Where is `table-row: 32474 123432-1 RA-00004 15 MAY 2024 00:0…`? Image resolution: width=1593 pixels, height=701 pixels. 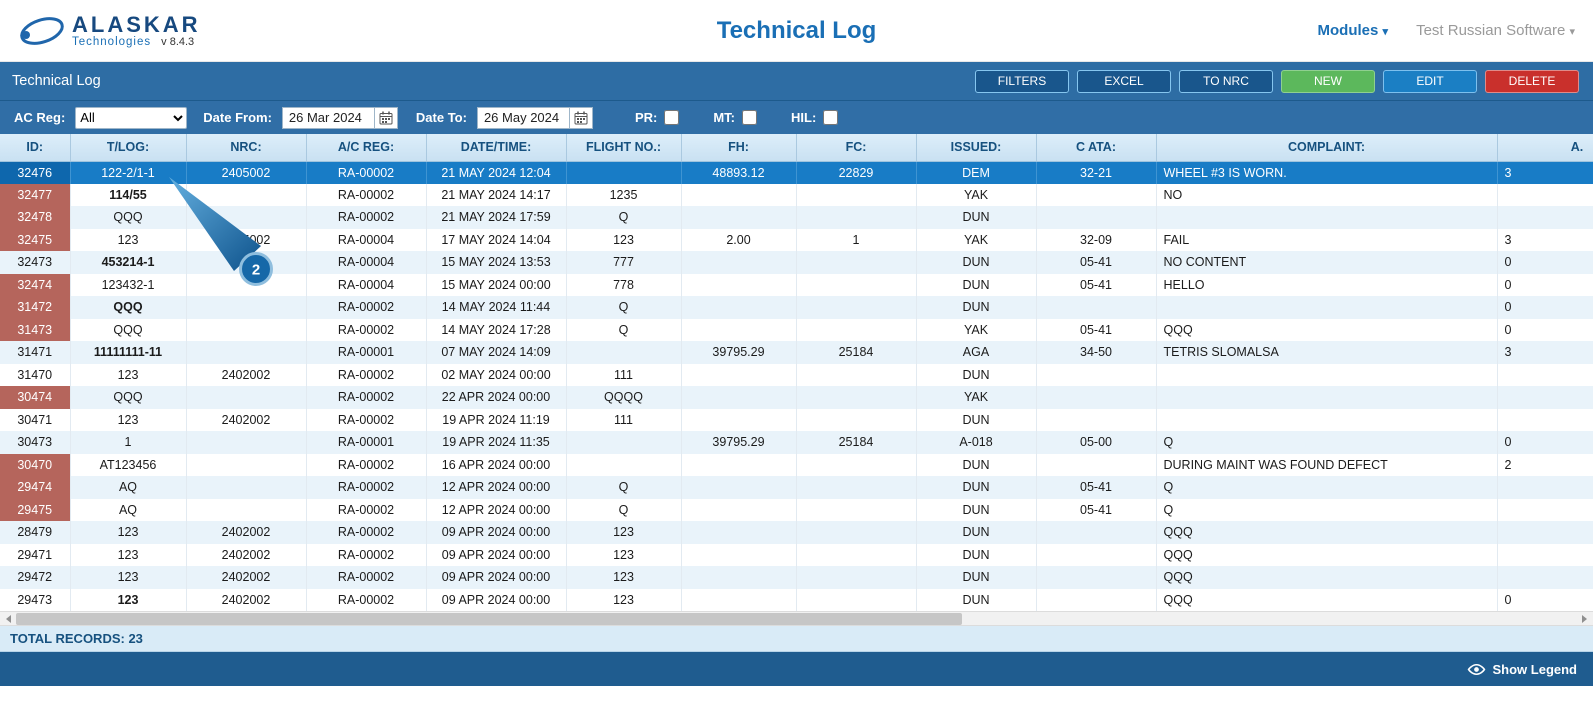 table-row: 32474 123432-1 RA-00004 15 MAY 2024 00:0… is located at coordinates (796, 284).